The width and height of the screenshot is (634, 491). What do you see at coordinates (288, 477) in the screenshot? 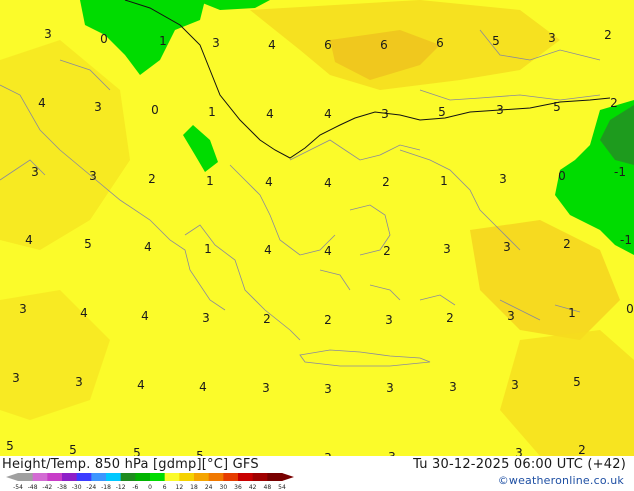
I see `scale-arrow-right` at bounding box center [288, 477].